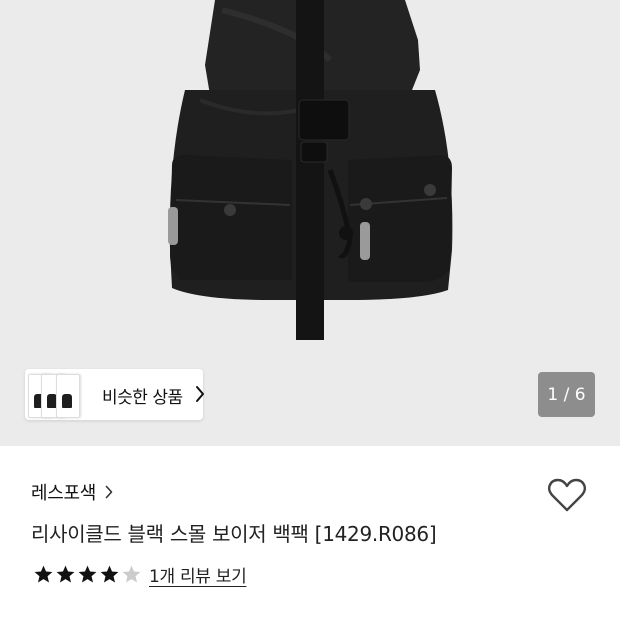  What do you see at coordinates (68, 396) in the screenshot?
I see `similar-thumb` at bounding box center [68, 396].